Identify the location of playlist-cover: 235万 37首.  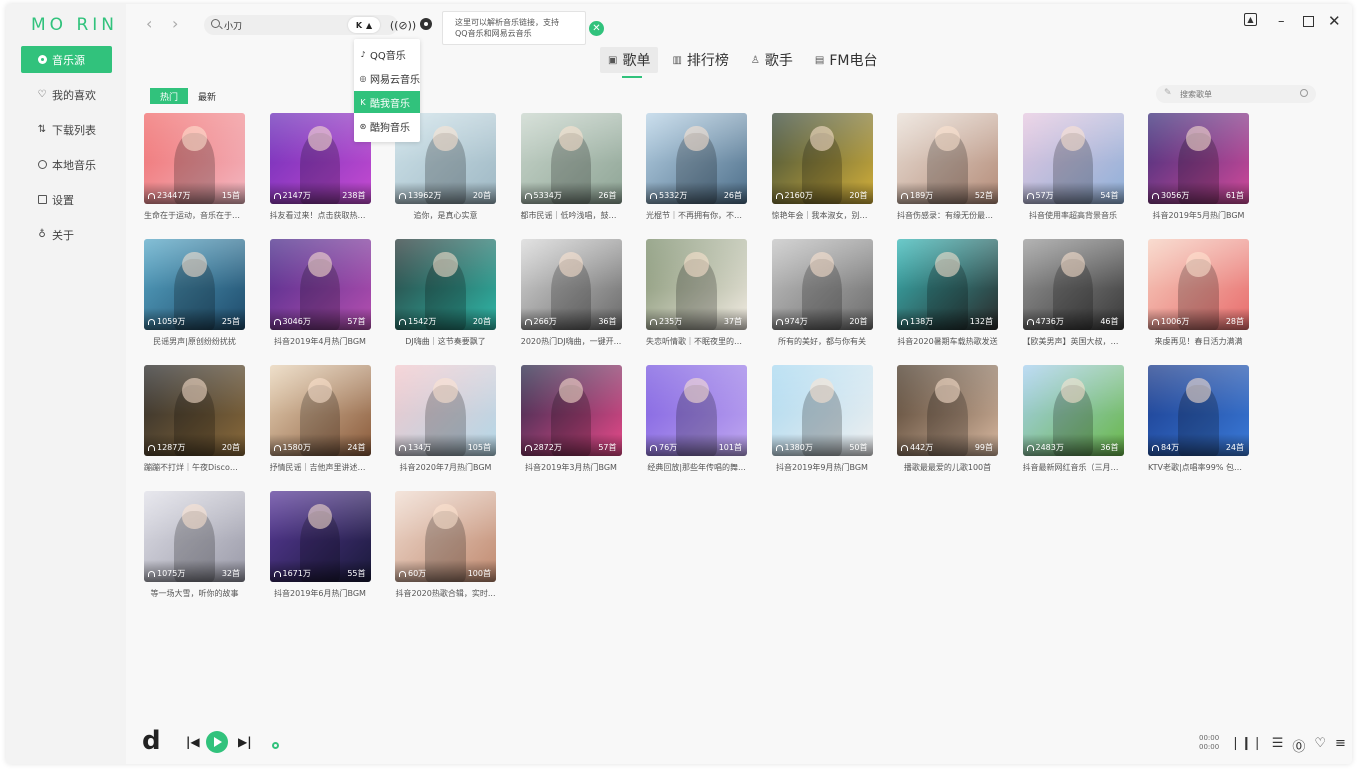
(696, 284).